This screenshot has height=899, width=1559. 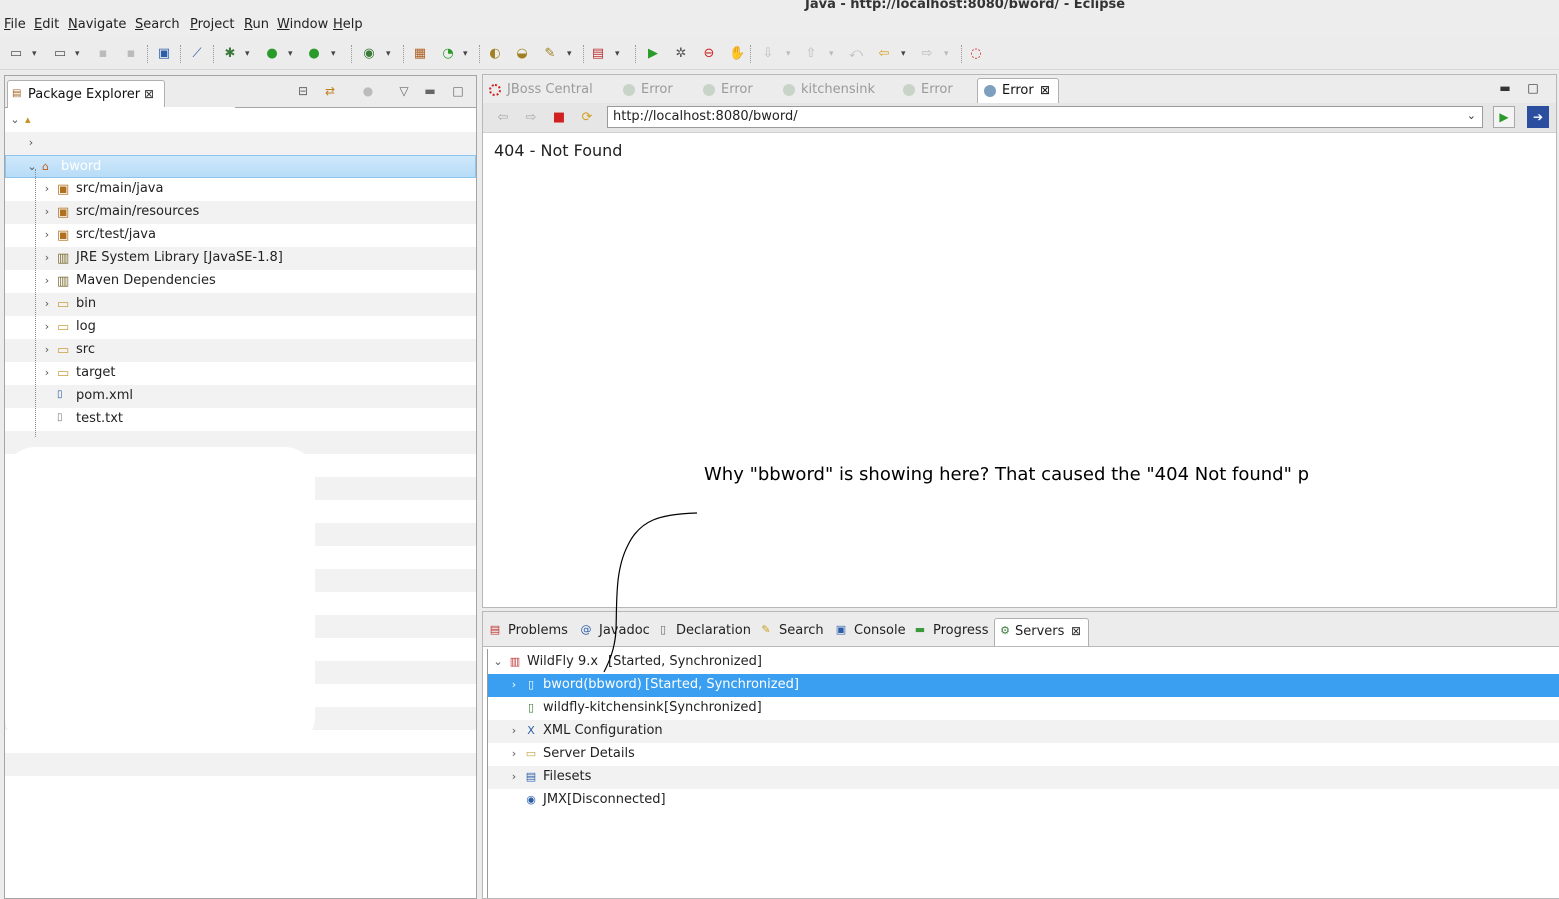 I want to click on new-type-icon: ▭, so click(x=60, y=54).